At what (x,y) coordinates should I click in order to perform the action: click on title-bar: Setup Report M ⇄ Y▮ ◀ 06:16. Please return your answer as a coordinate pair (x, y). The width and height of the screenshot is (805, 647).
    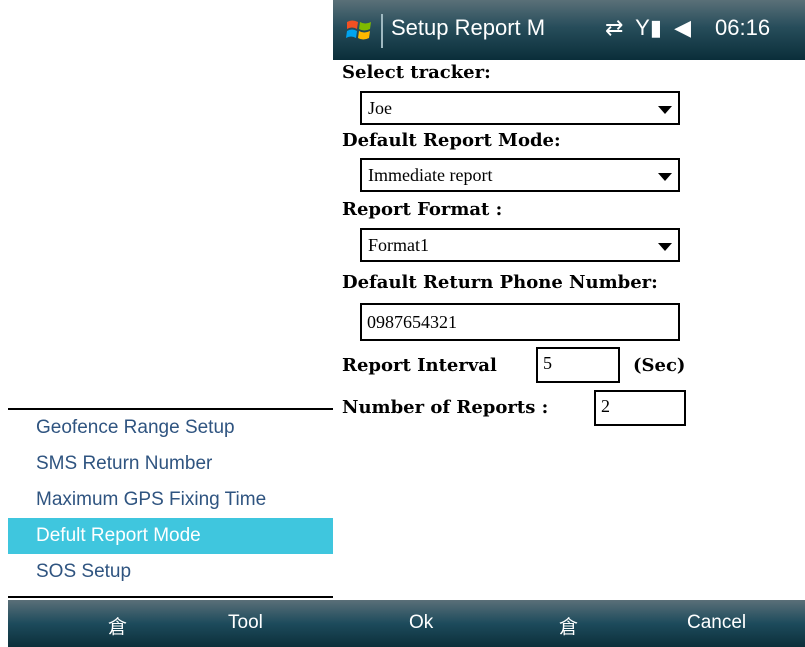
    Looking at the image, I should click on (569, 30).